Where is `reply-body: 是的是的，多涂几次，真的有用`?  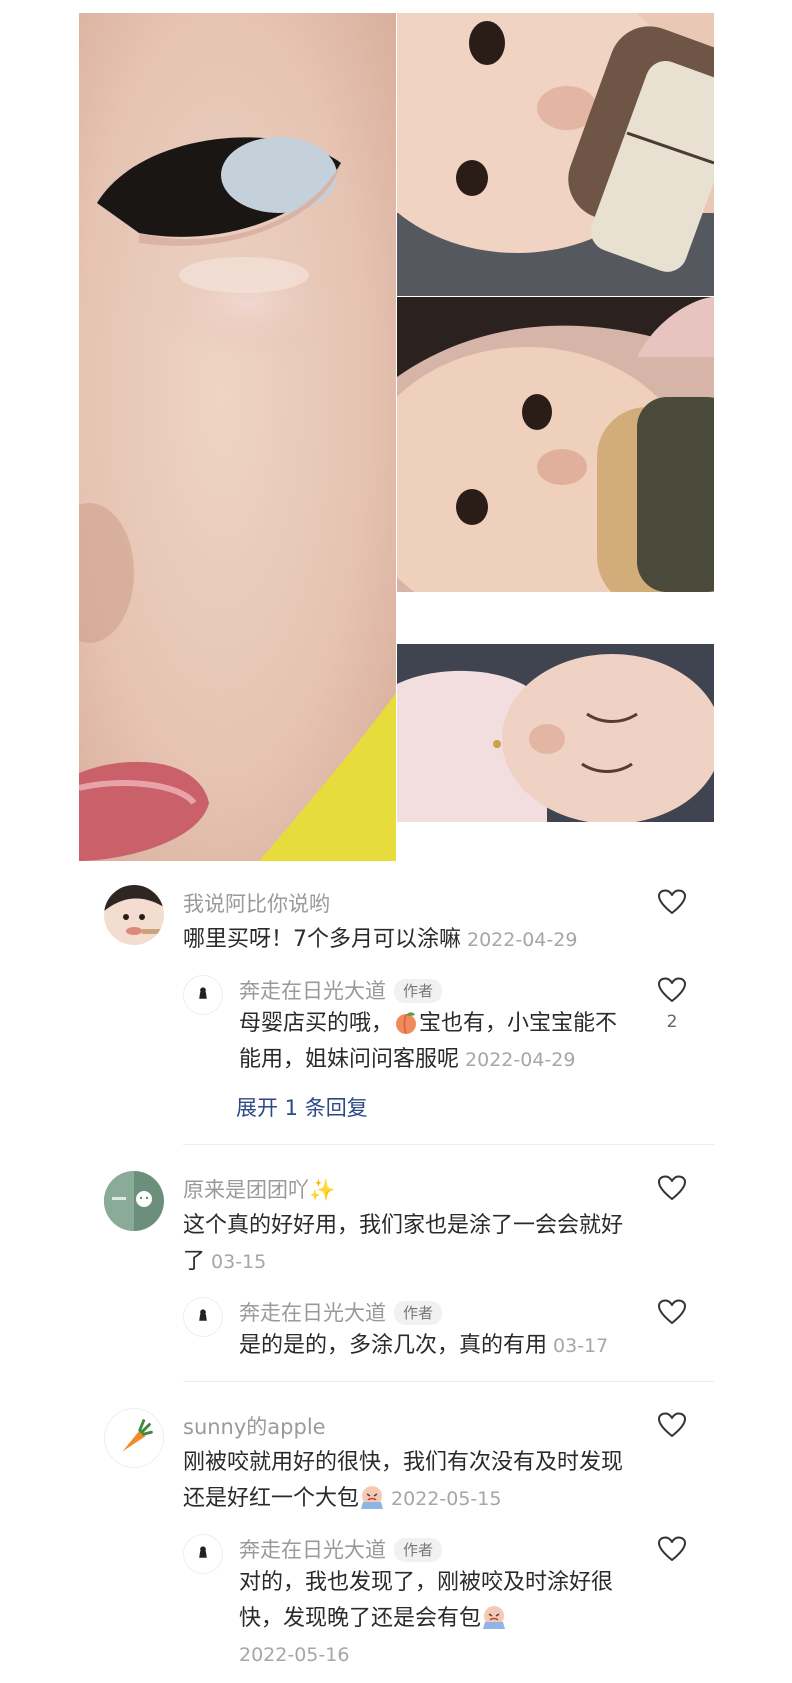 reply-body: 是的是的，多涂几次，真的有用 is located at coordinates (393, 1345).